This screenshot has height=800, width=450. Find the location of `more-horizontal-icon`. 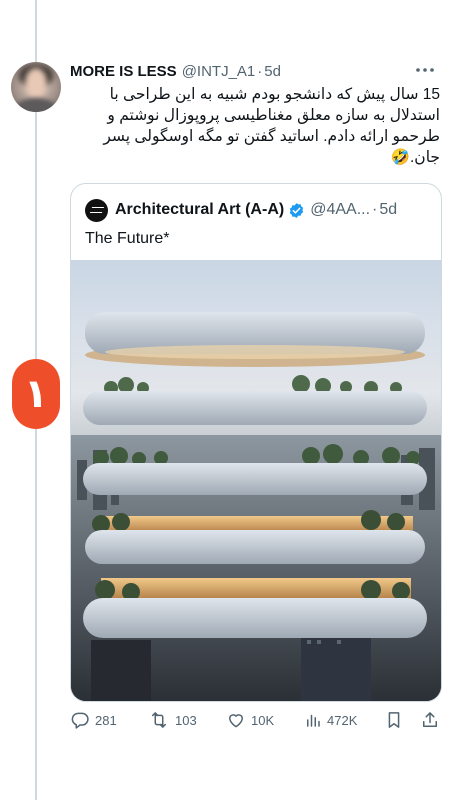

more-horizontal-icon is located at coordinates (425, 70).